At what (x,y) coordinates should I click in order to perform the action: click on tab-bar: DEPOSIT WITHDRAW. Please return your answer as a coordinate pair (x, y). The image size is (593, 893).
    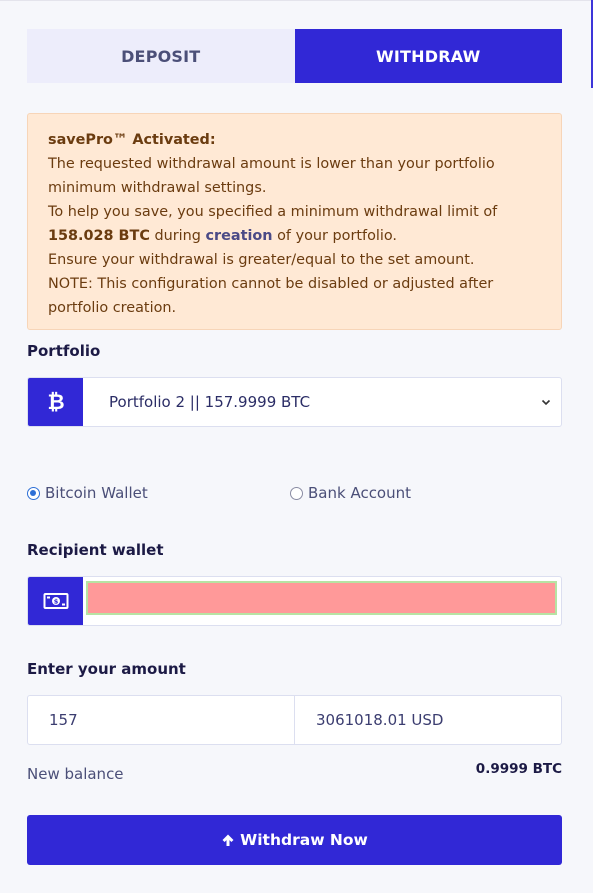
    Looking at the image, I should click on (294, 56).